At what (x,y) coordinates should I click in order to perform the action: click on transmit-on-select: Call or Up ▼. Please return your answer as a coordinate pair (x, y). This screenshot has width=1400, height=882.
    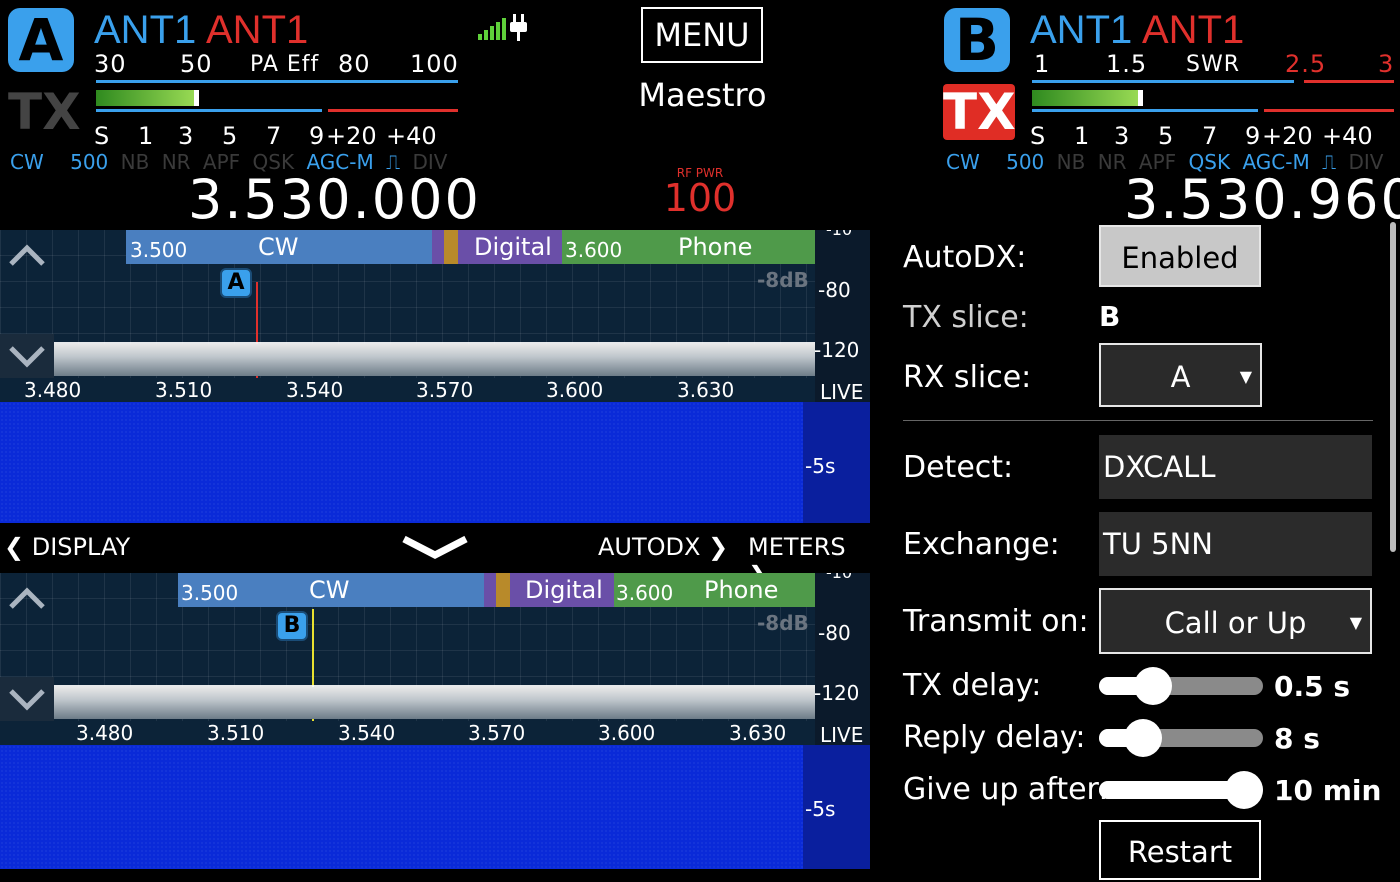
    Looking at the image, I should click on (1235, 621).